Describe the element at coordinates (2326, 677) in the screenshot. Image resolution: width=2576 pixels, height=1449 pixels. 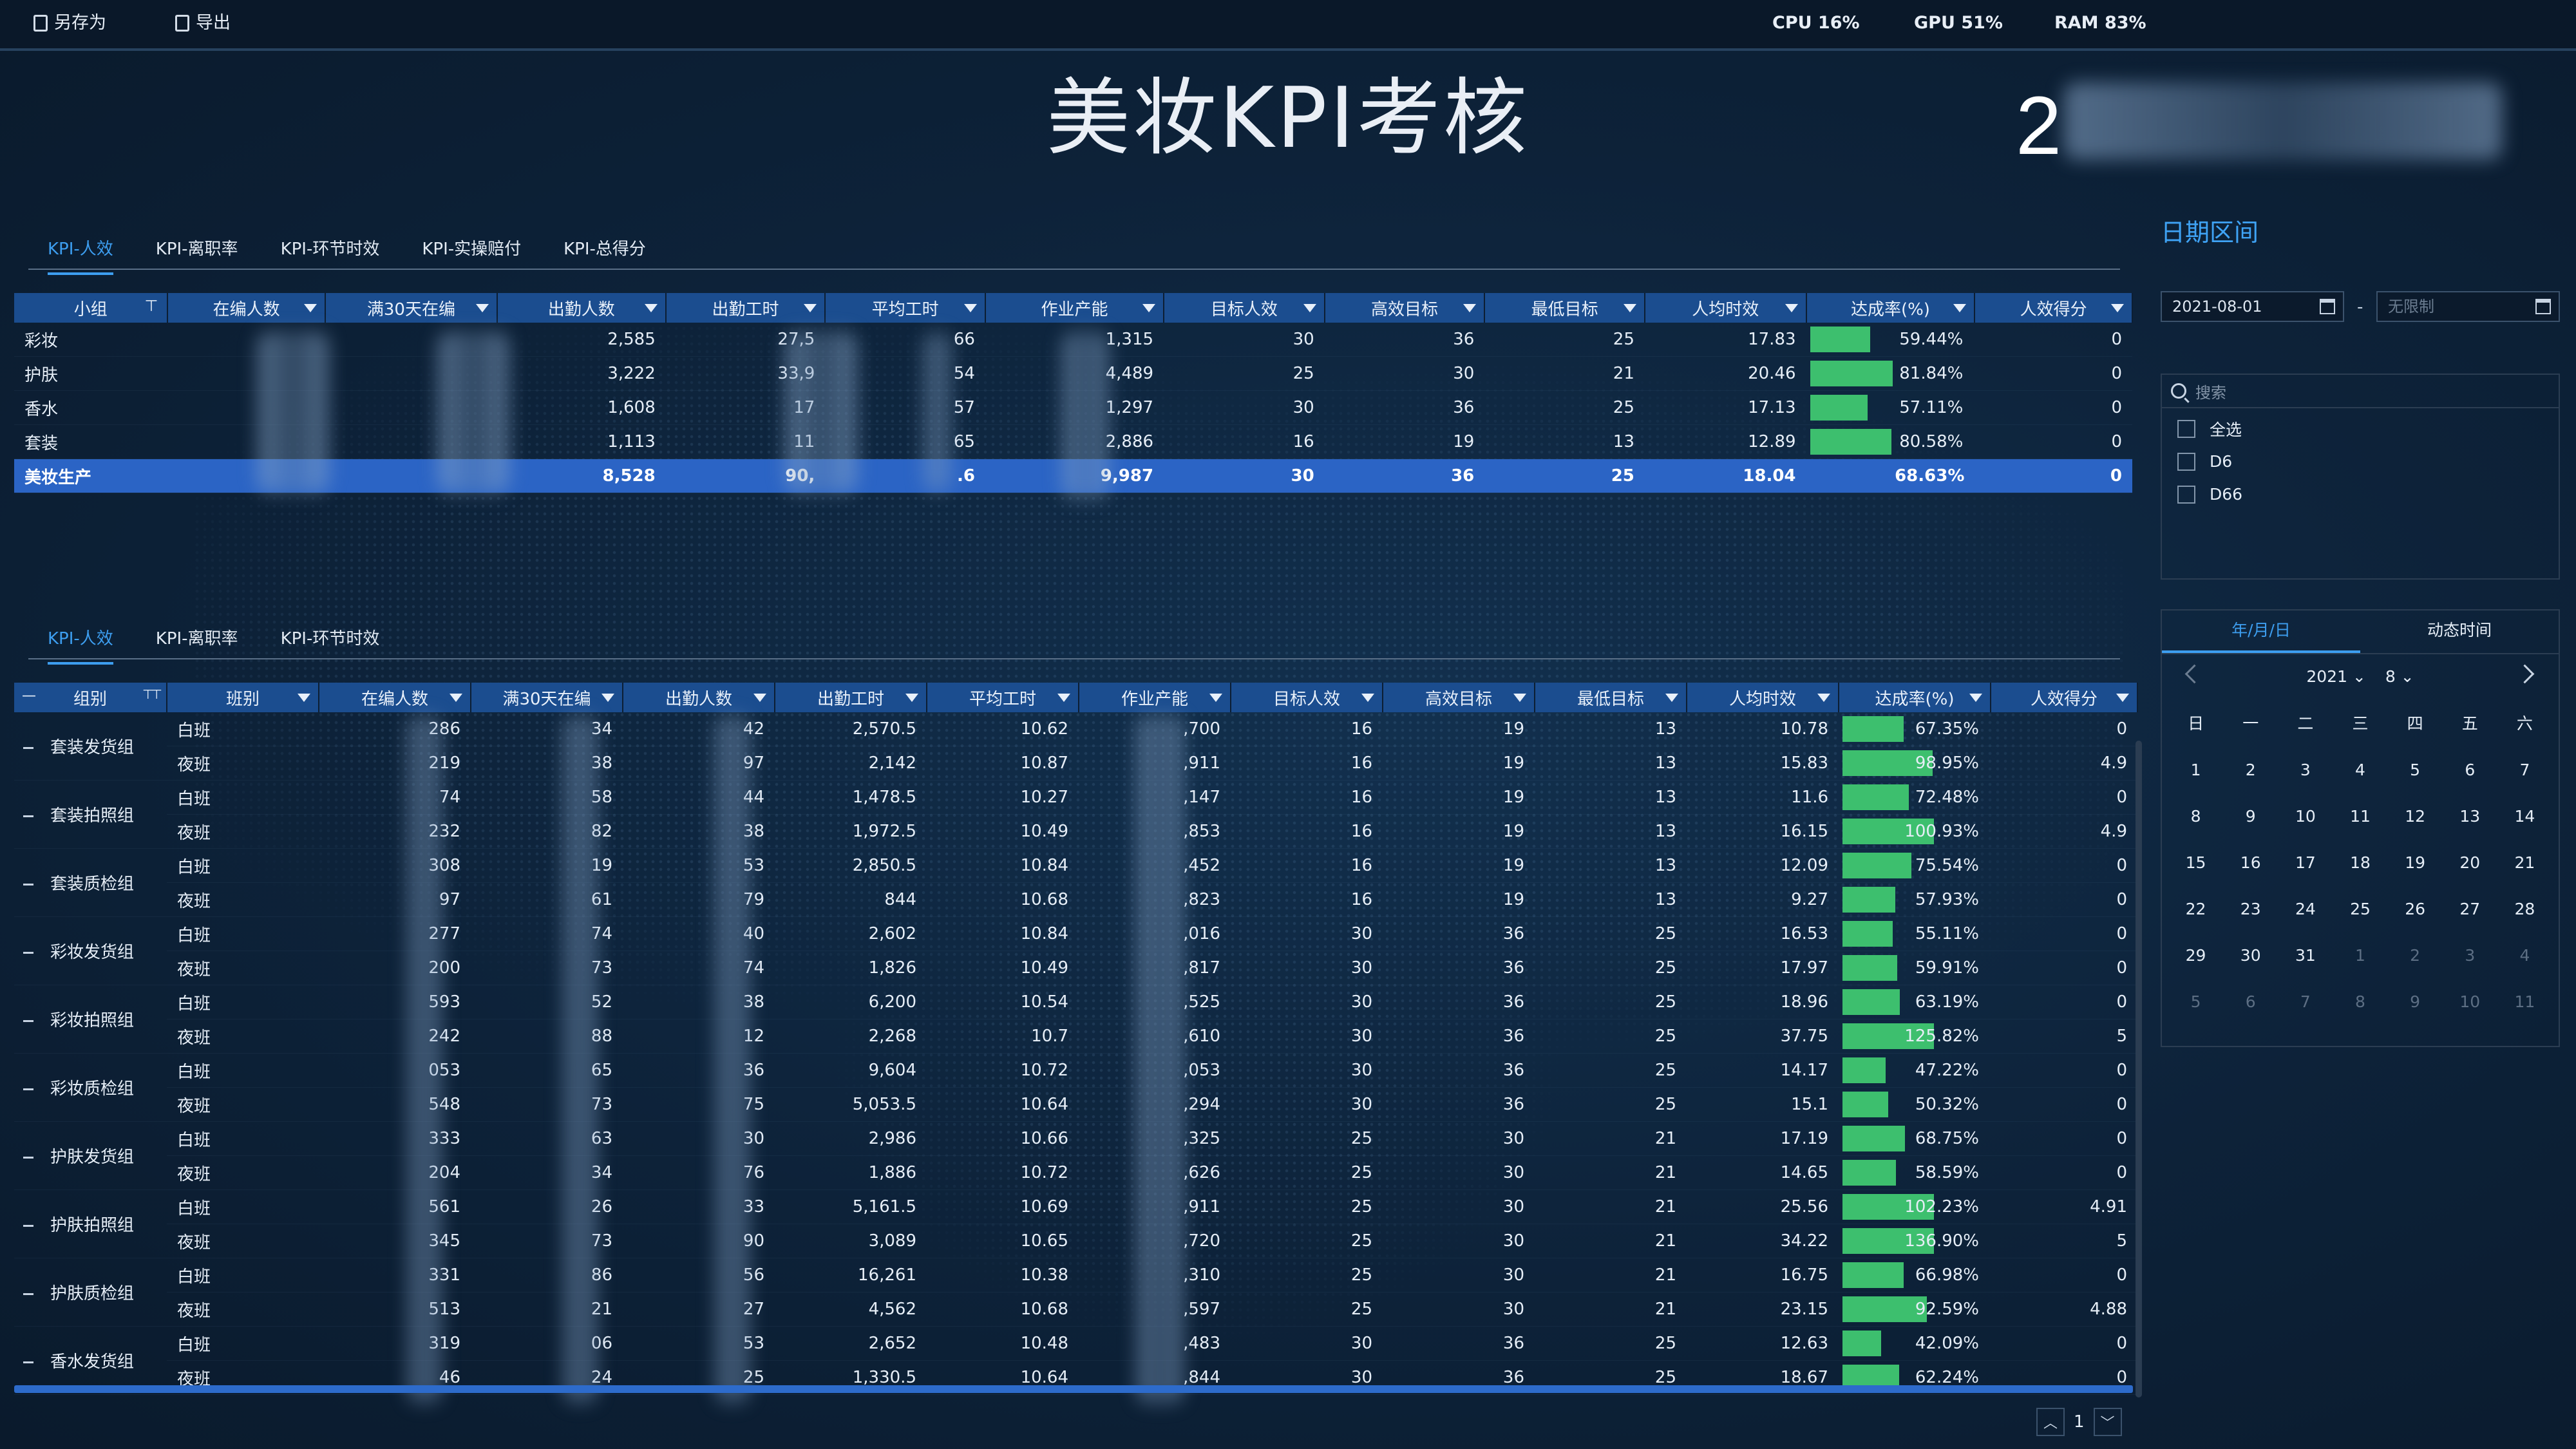
I see `calendar-year: 2021` at that location.